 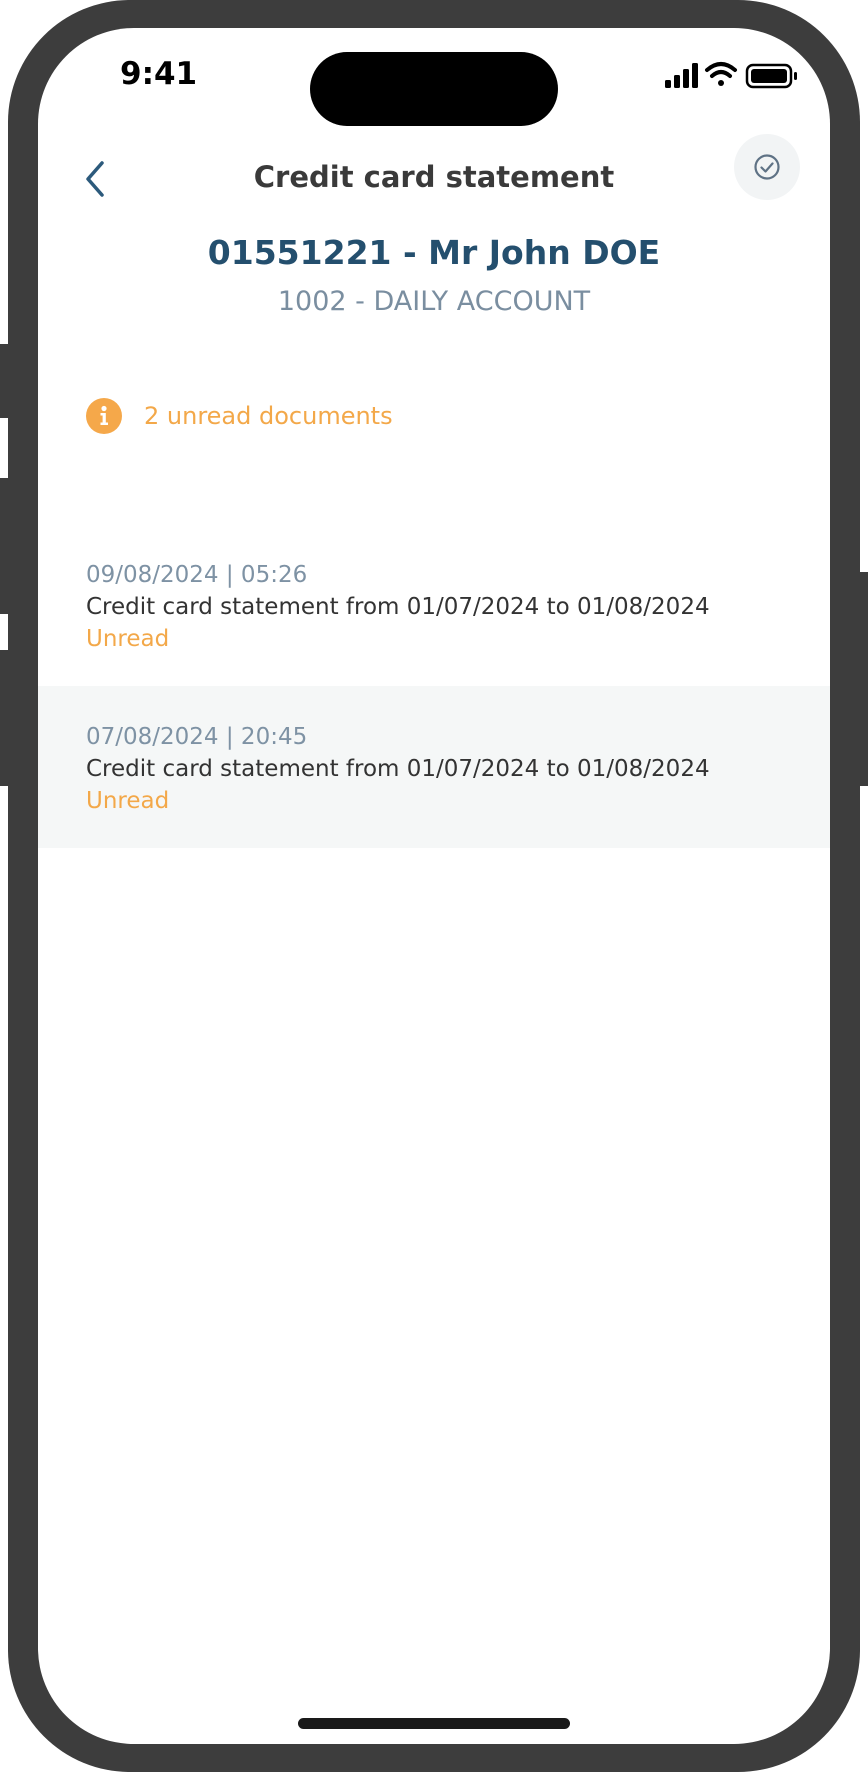 I want to click on side-button-volume-up, so click(x=5, y=546).